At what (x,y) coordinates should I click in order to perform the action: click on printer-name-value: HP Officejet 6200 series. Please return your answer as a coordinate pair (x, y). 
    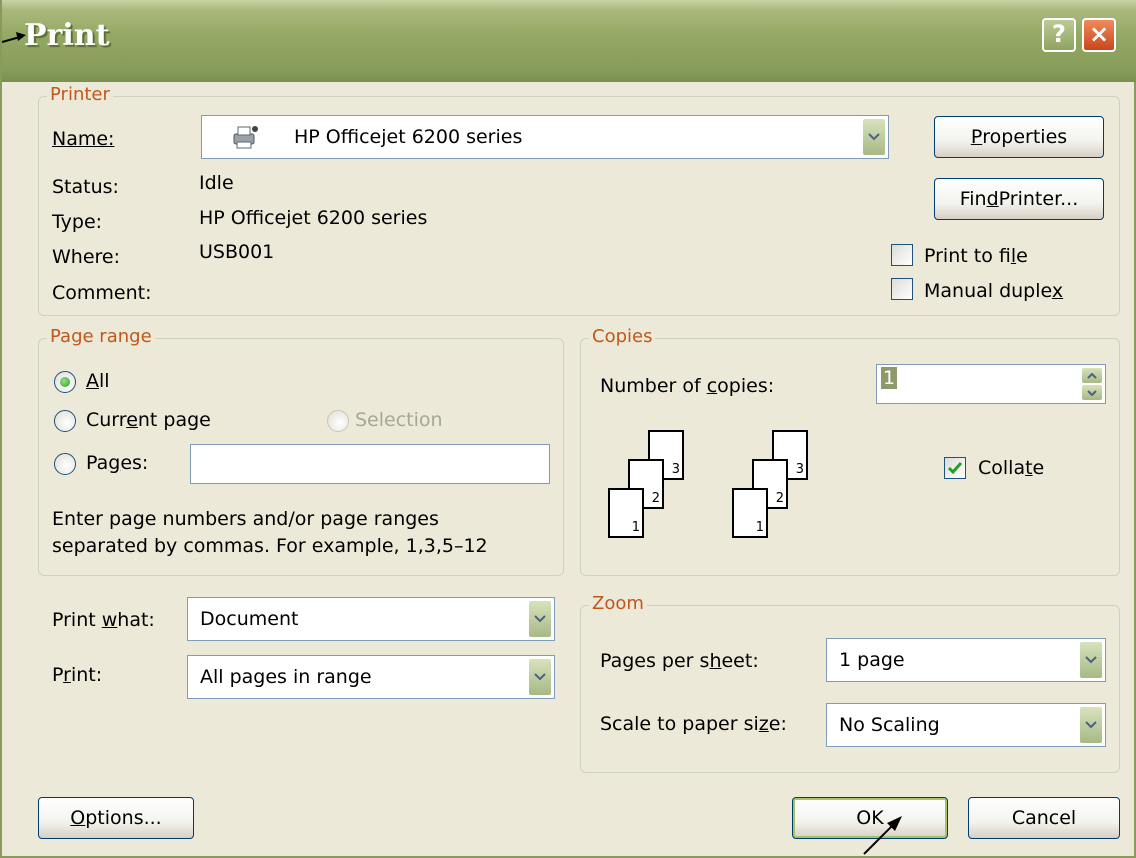
    Looking at the image, I should click on (408, 137).